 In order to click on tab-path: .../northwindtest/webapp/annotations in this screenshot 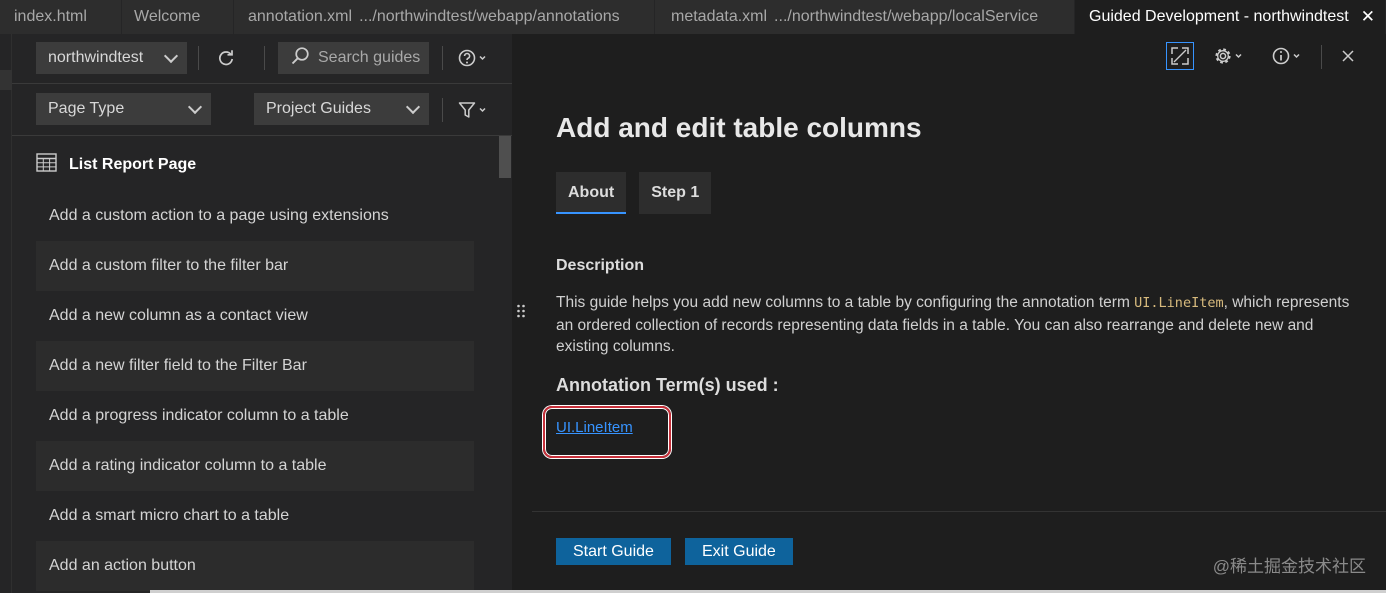, I will do `click(489, 16)`.